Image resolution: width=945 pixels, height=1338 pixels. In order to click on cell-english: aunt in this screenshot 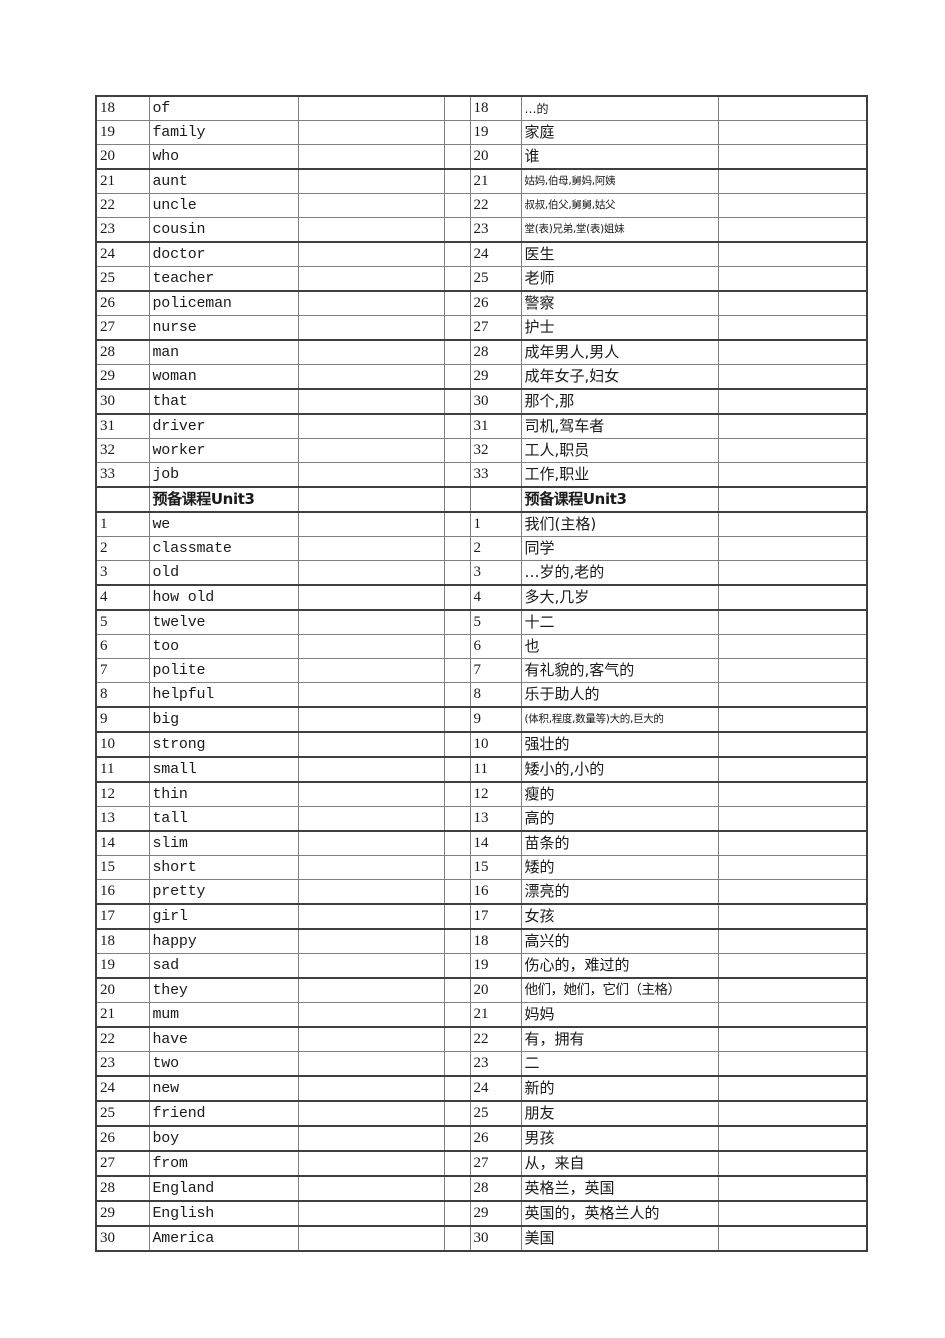, I will do `click(223, 181)`.